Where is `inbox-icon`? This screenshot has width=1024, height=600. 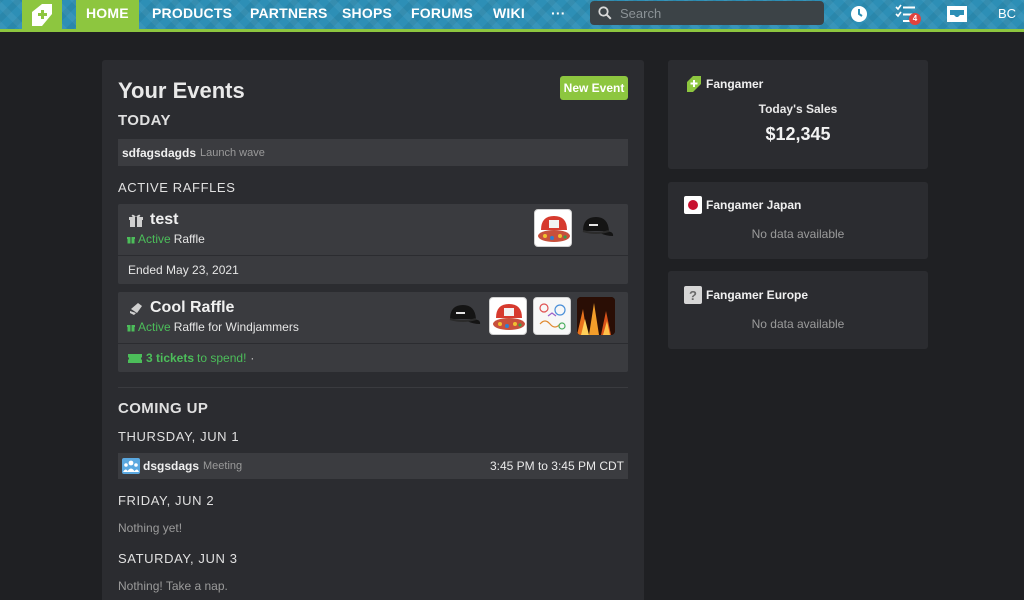 inbox-icon is located at coordinates (957, 14).